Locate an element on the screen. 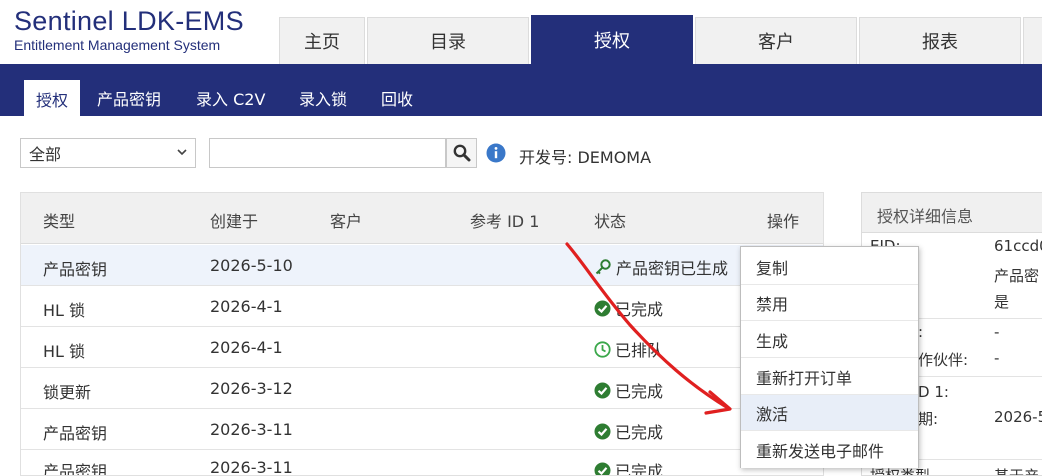 This screenshot has height=476, width=1042. tab-catalog: 目录 is located at coordinates (448, 40).